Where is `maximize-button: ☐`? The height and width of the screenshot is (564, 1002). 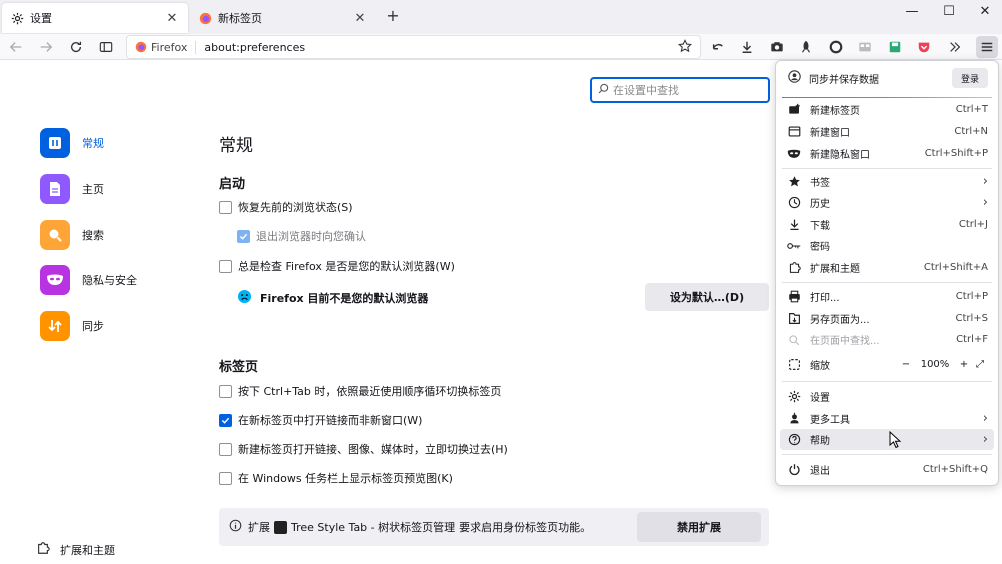 maximize-button: ☐ is located at coordinates (949, 14).